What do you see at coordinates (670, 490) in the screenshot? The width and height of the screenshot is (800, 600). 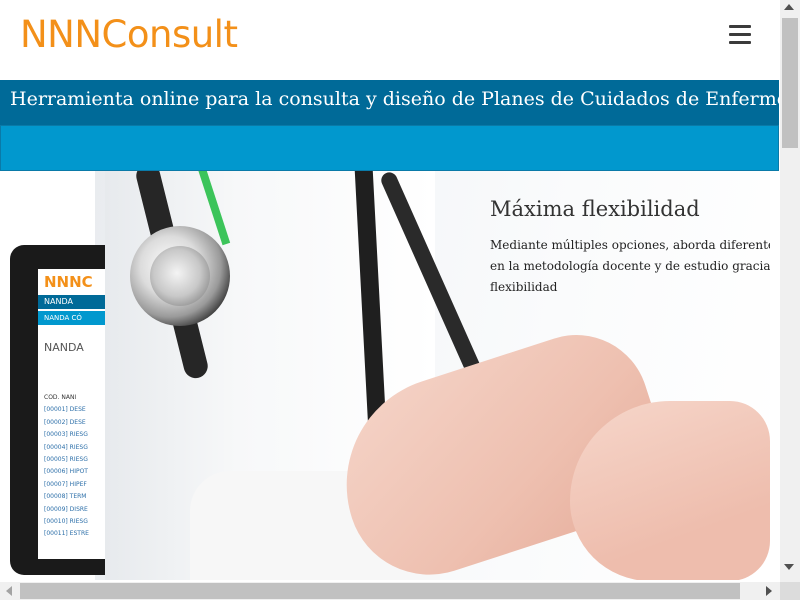 I see `hand-image` at bounding box center [670, 490].